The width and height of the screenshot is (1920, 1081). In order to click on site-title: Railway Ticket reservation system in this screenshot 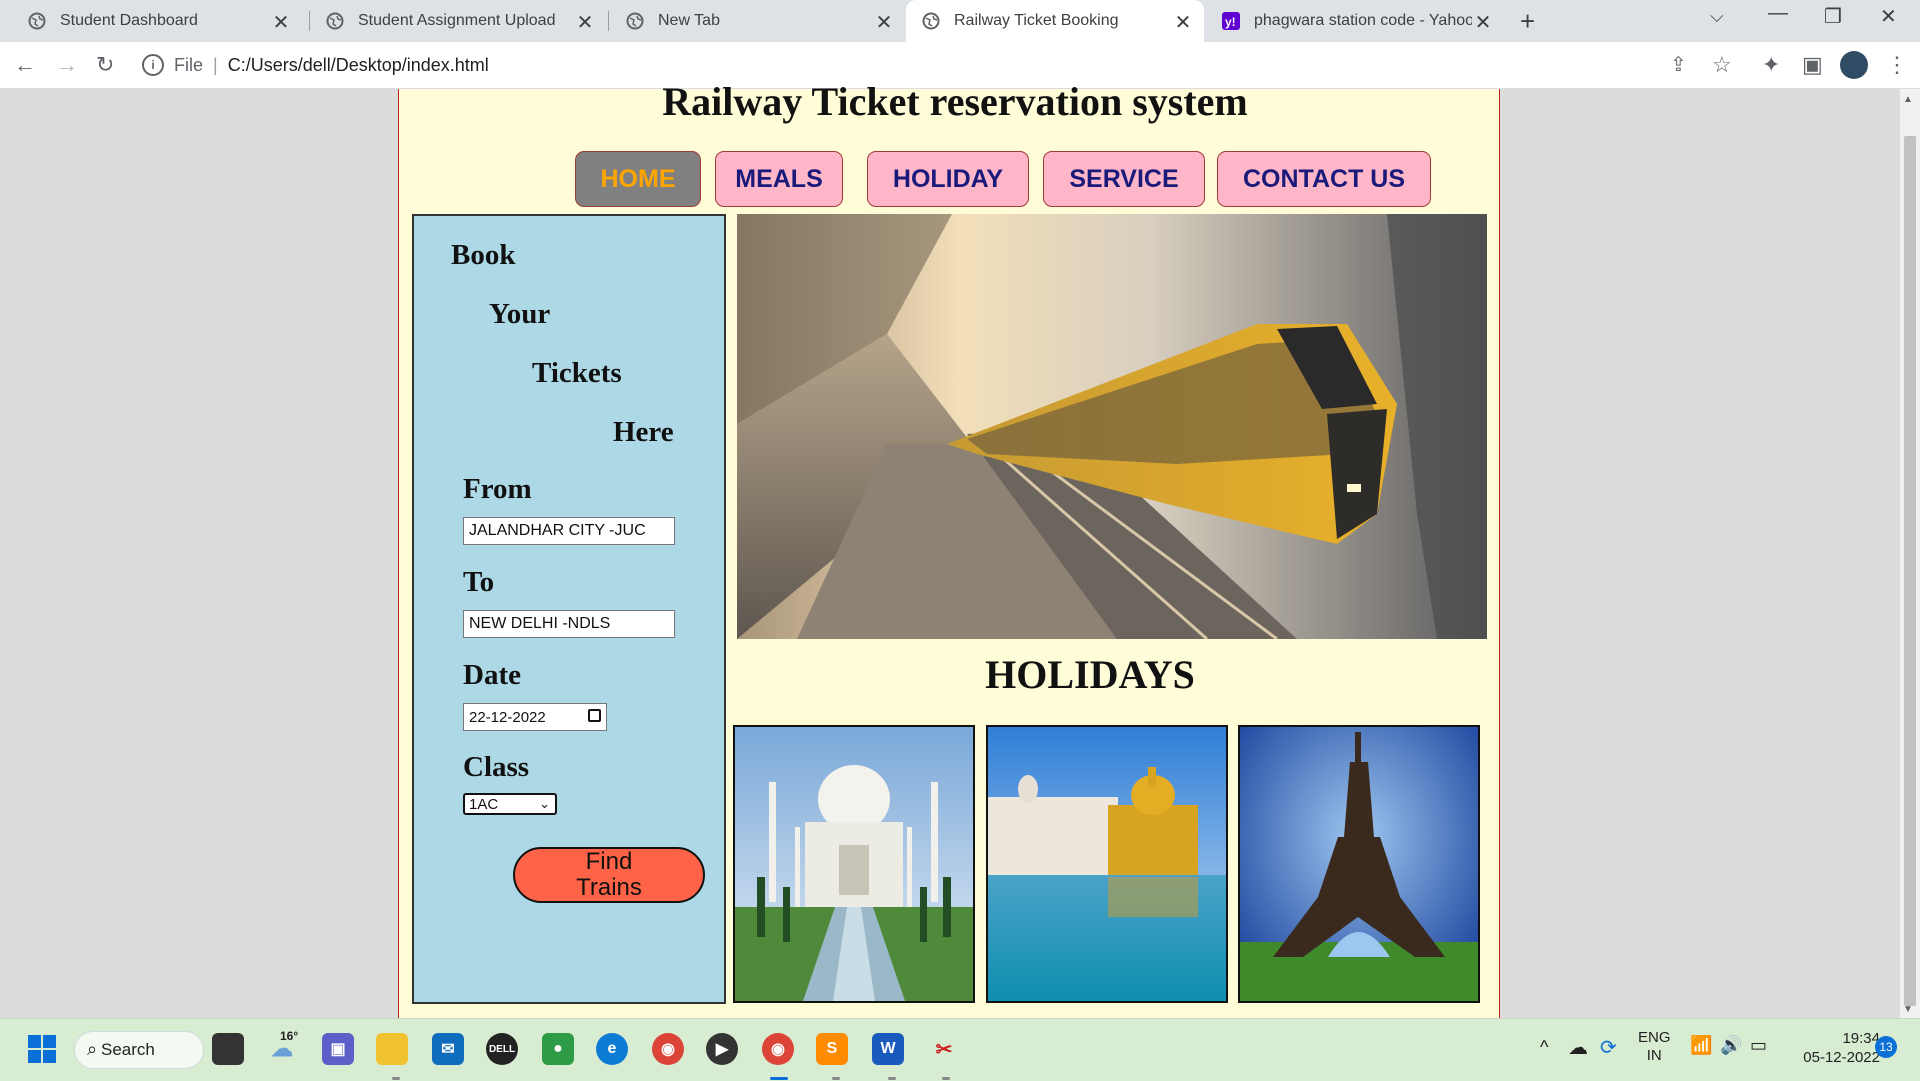, I will do `click(955, 101)`.